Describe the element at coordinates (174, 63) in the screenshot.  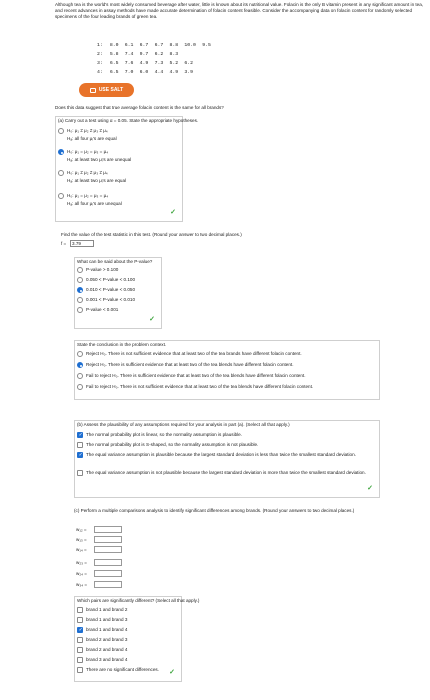
I see `data-cell: 5.2` at that location.